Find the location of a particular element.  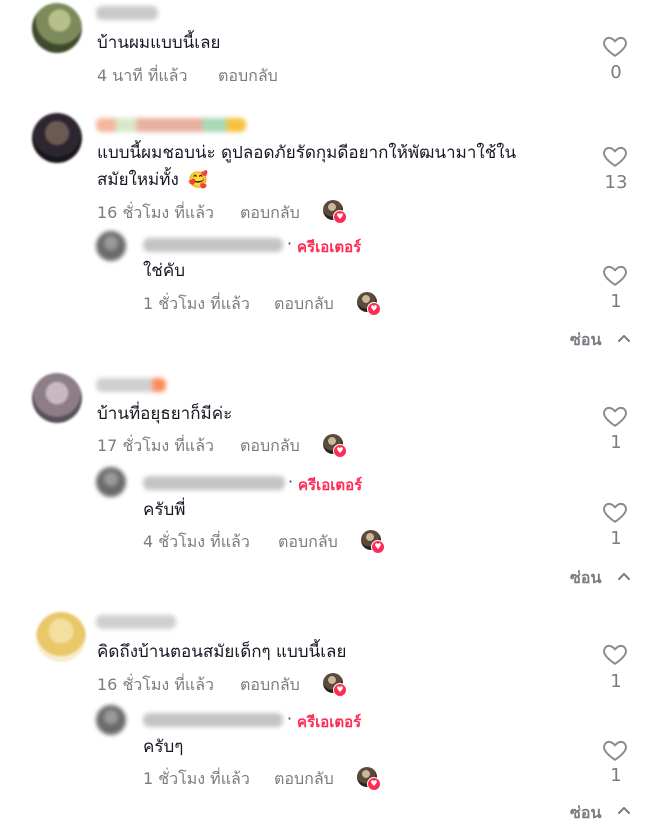

comment-text: บ้านผมแบบนี้เลย is located at coordinates (159, 43).